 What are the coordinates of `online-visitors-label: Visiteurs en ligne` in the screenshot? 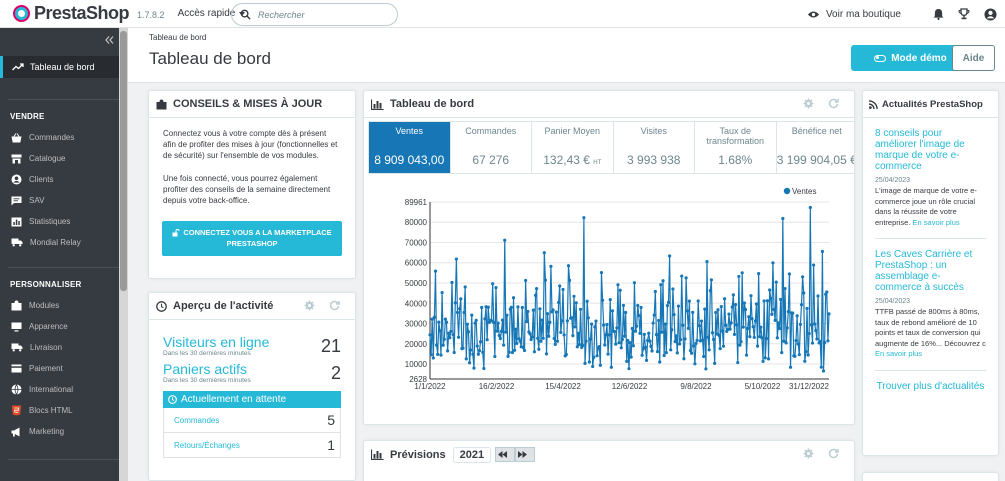 It's located at (216, 342).